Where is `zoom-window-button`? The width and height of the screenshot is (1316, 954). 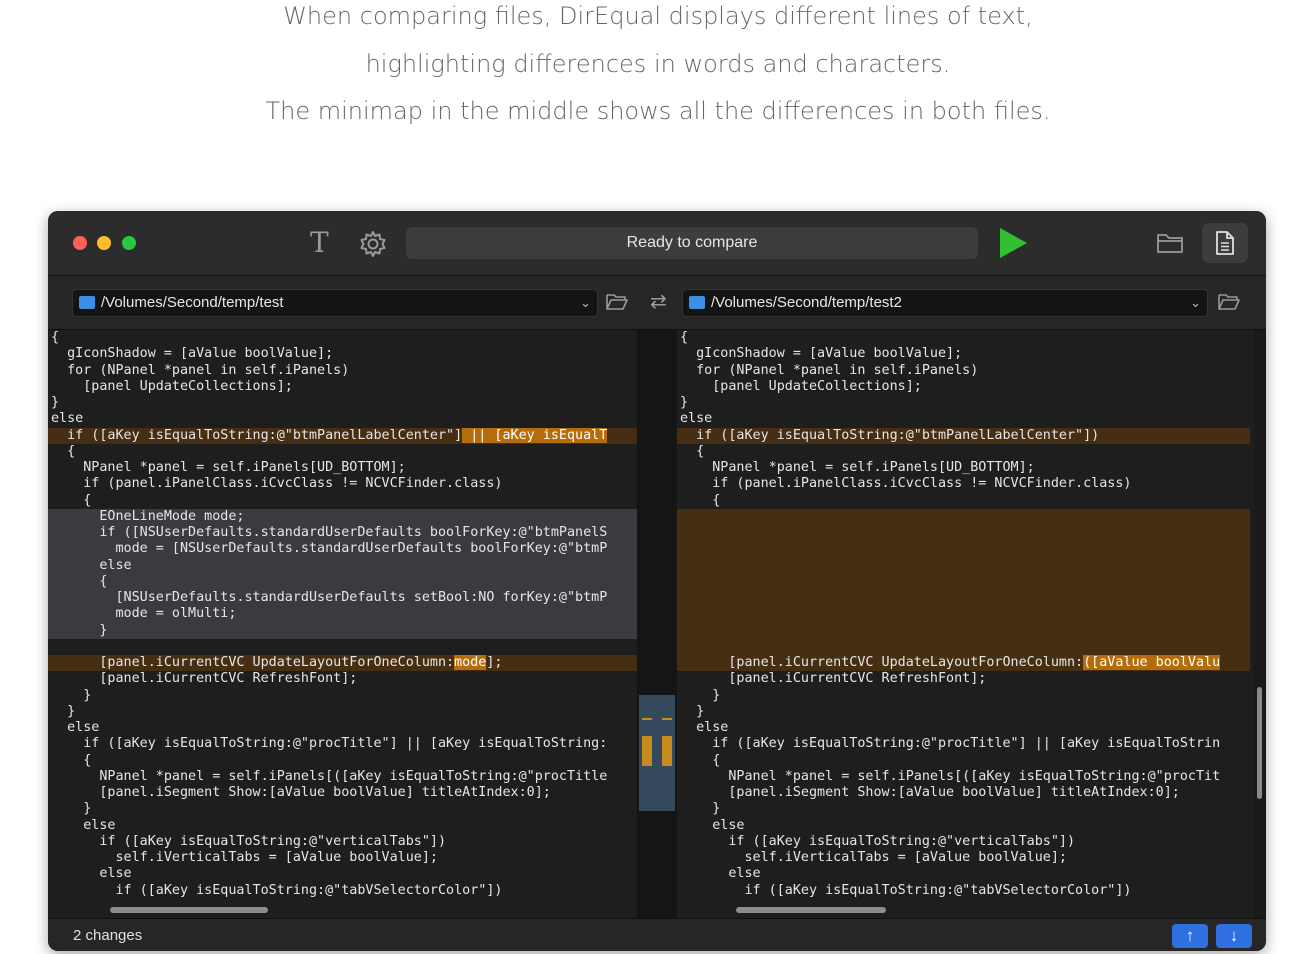
zoom-window-button is located at coordinates (129, 243).